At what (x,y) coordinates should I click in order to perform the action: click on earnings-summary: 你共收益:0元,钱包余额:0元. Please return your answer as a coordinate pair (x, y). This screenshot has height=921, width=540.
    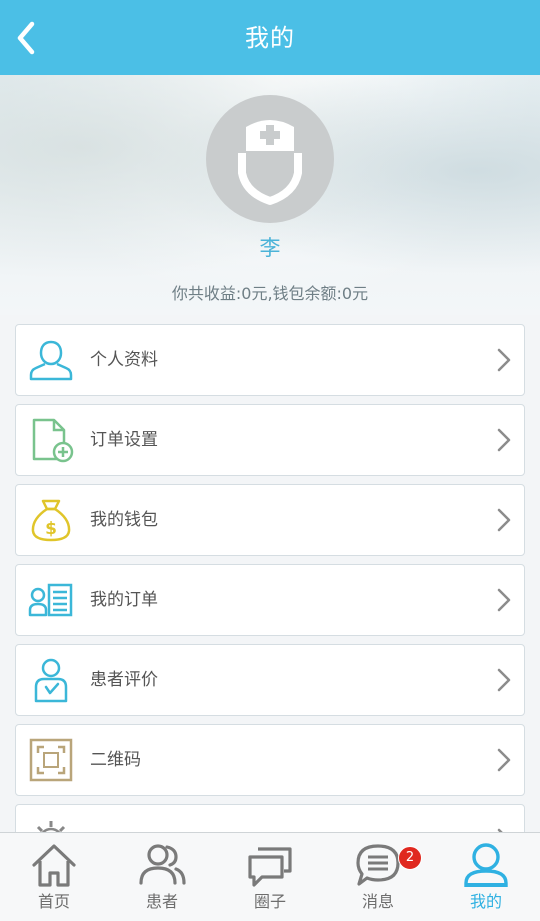
    Looking at the image, I should click on (270, 293).